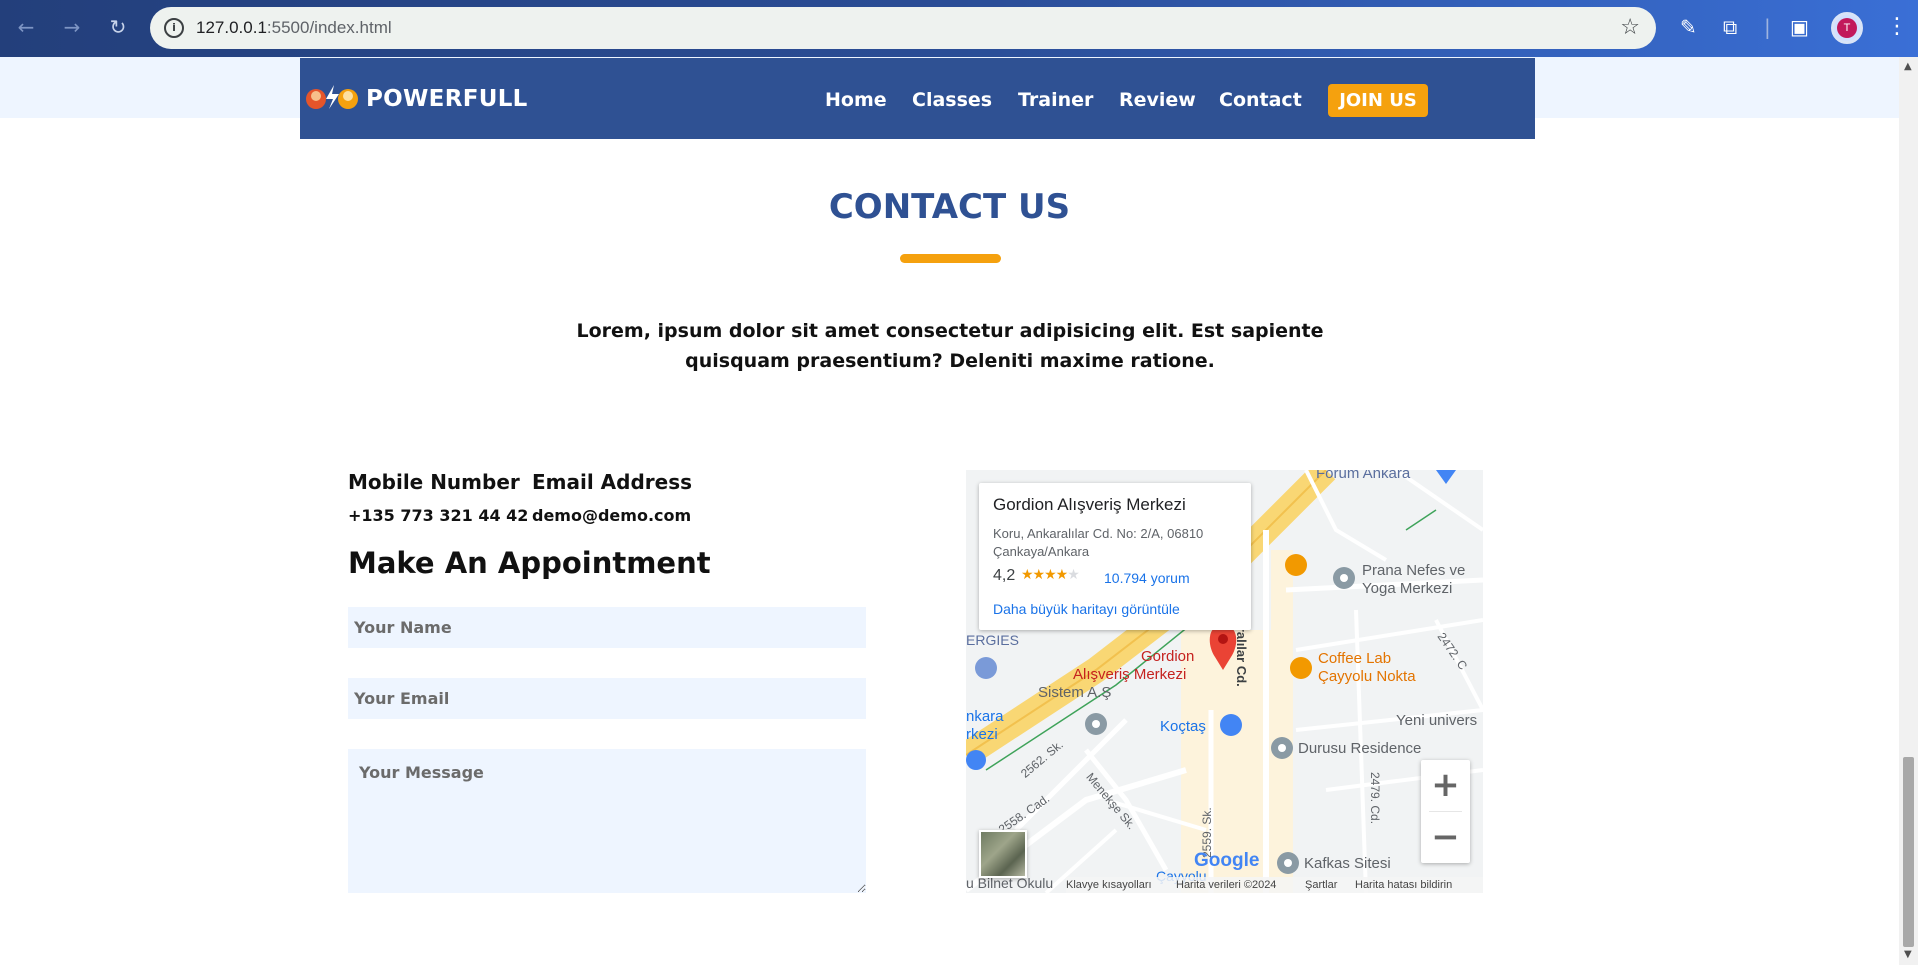 Image resolution: width=1918 pixels, height=965 pixels. I want to click on nav-contact: Contact, so click(1260, 100).